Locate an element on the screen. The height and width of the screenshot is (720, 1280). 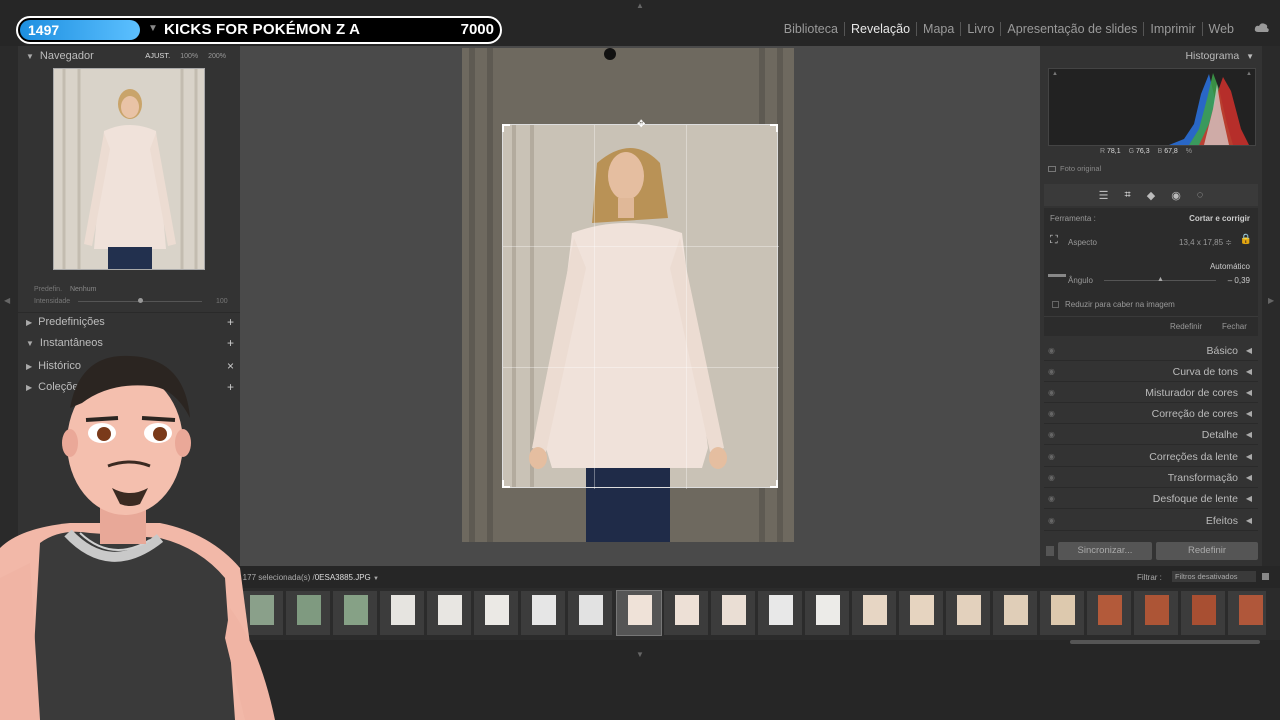
zoom-200-option: 200% is located at coordinates (217, 56).